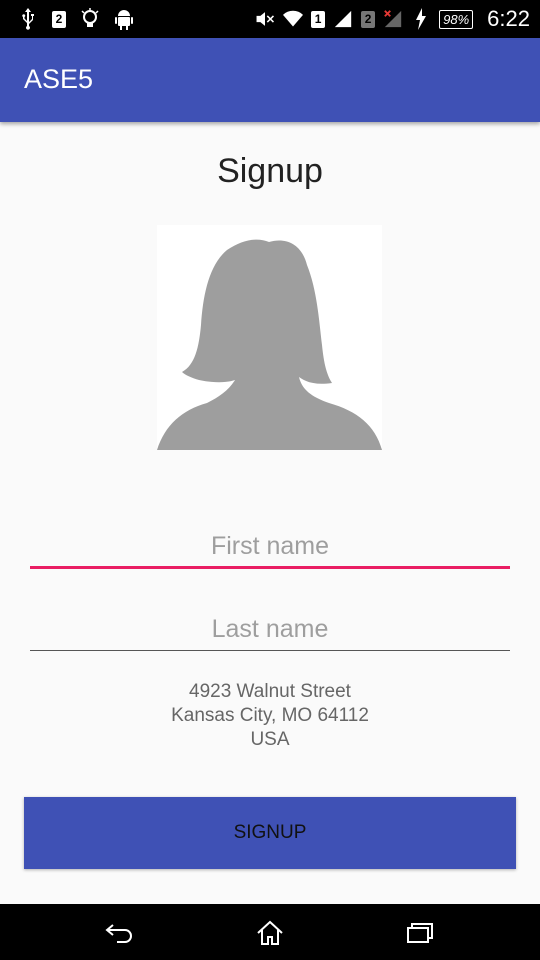 The image size is (540, 960). Describe the element at coordinates (120, 933) in the screenshot. I see `back-icon` at that location.